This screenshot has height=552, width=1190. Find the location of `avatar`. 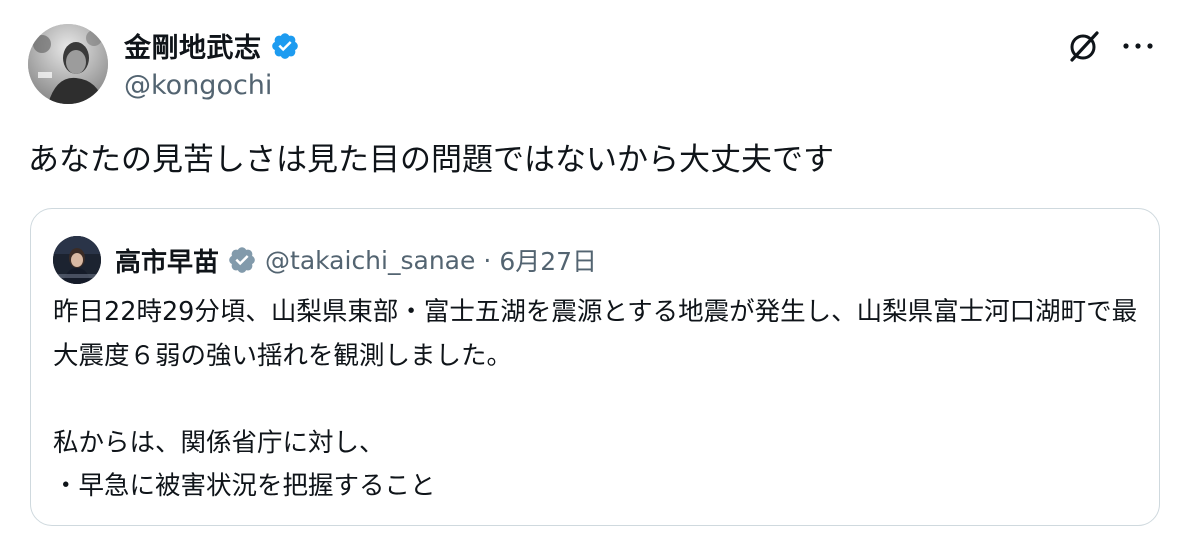

avatar is located at coordinates (68, 64).